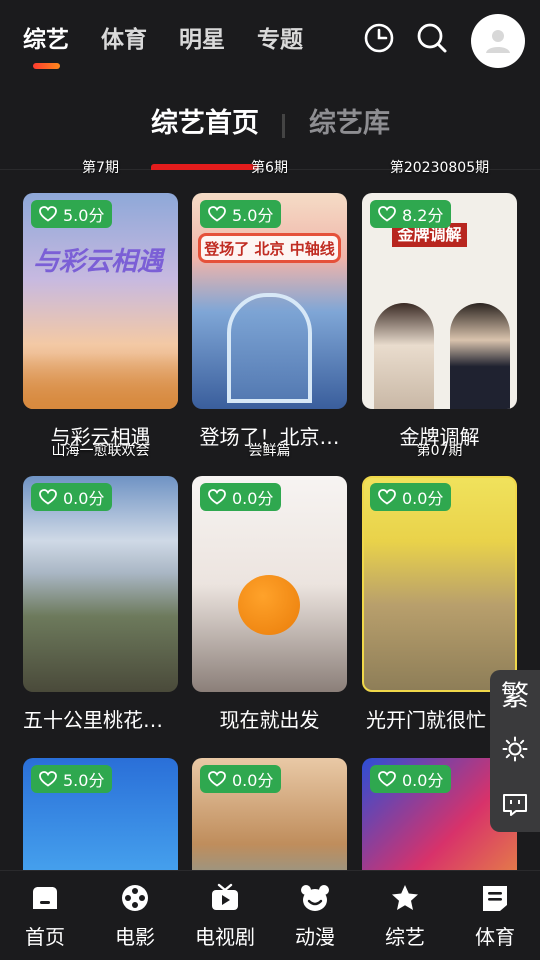  What do you see at coordinates (98, 262) in the screenshot?
I see `poster-title: 与彩云相遇` at bounding box center [98, 262].